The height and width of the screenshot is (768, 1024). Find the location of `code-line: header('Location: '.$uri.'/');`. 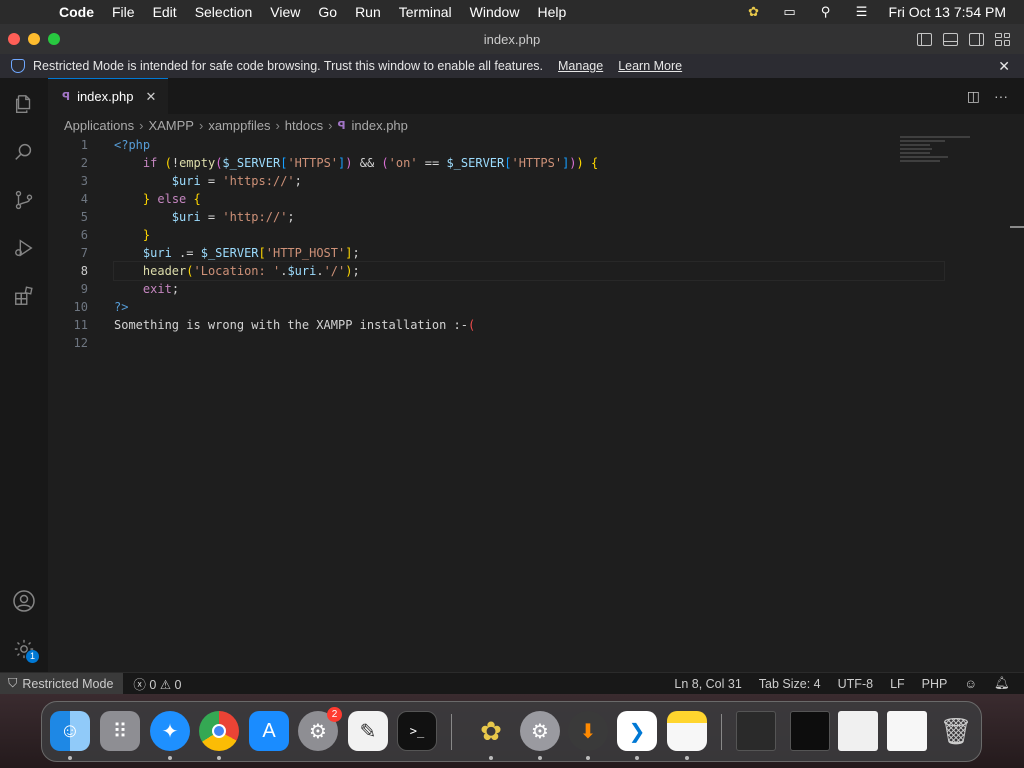

code-line: header('Location: '.$uri.'/'); is located at coordinates (529, 271).